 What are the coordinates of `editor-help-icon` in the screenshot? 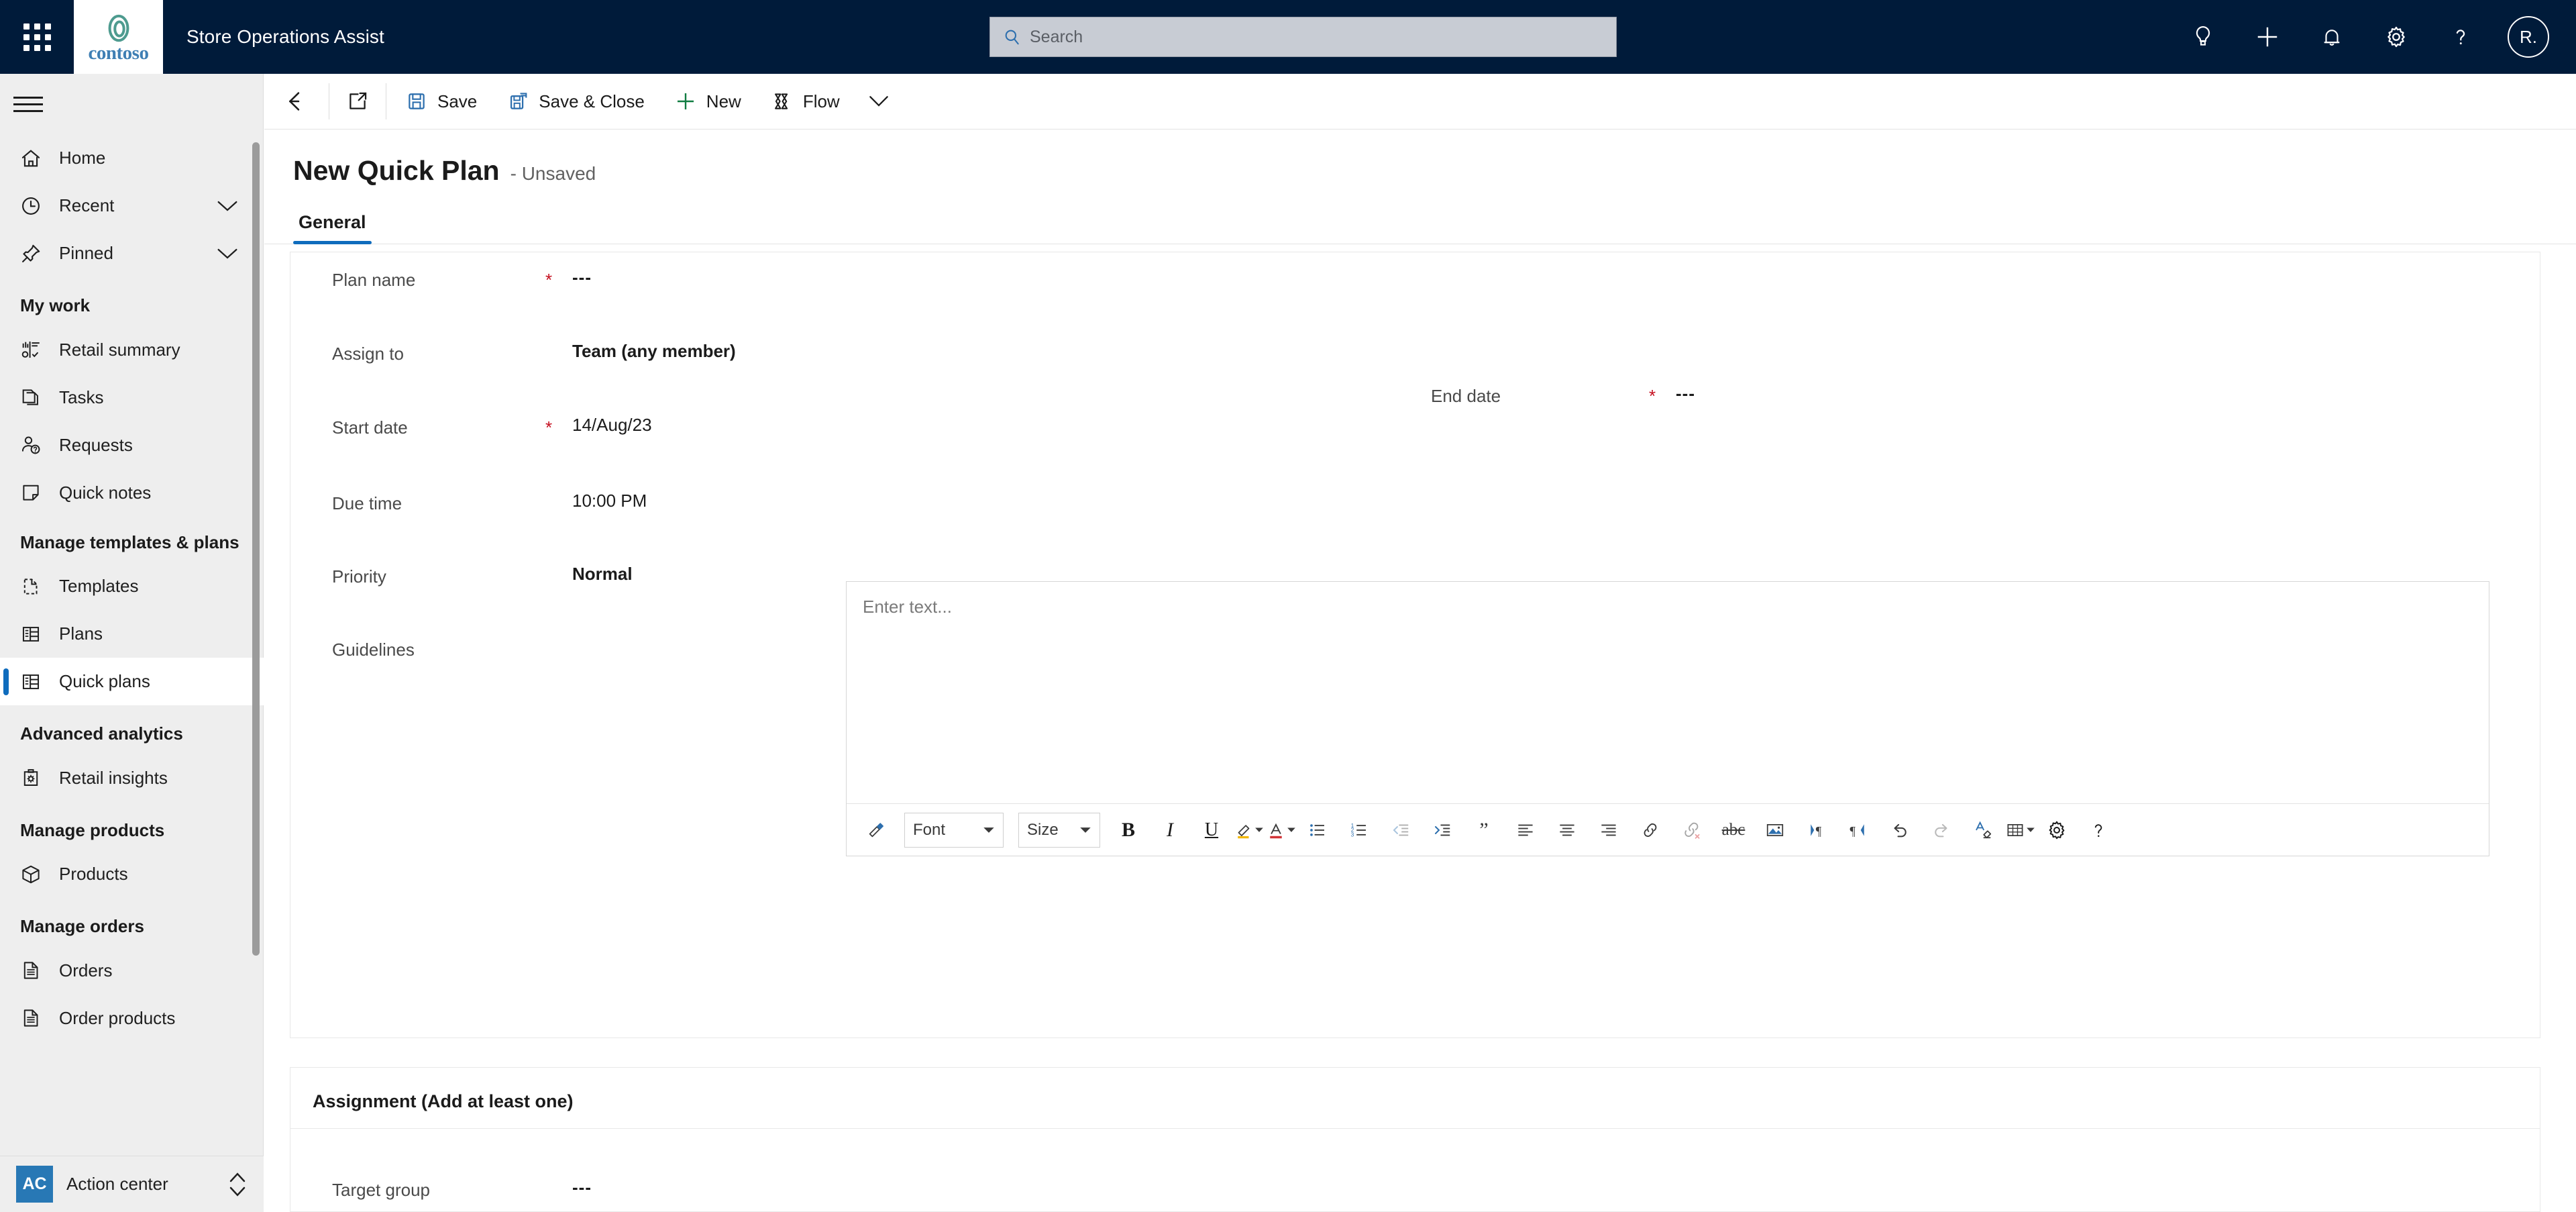 It's located at (2098, 830).